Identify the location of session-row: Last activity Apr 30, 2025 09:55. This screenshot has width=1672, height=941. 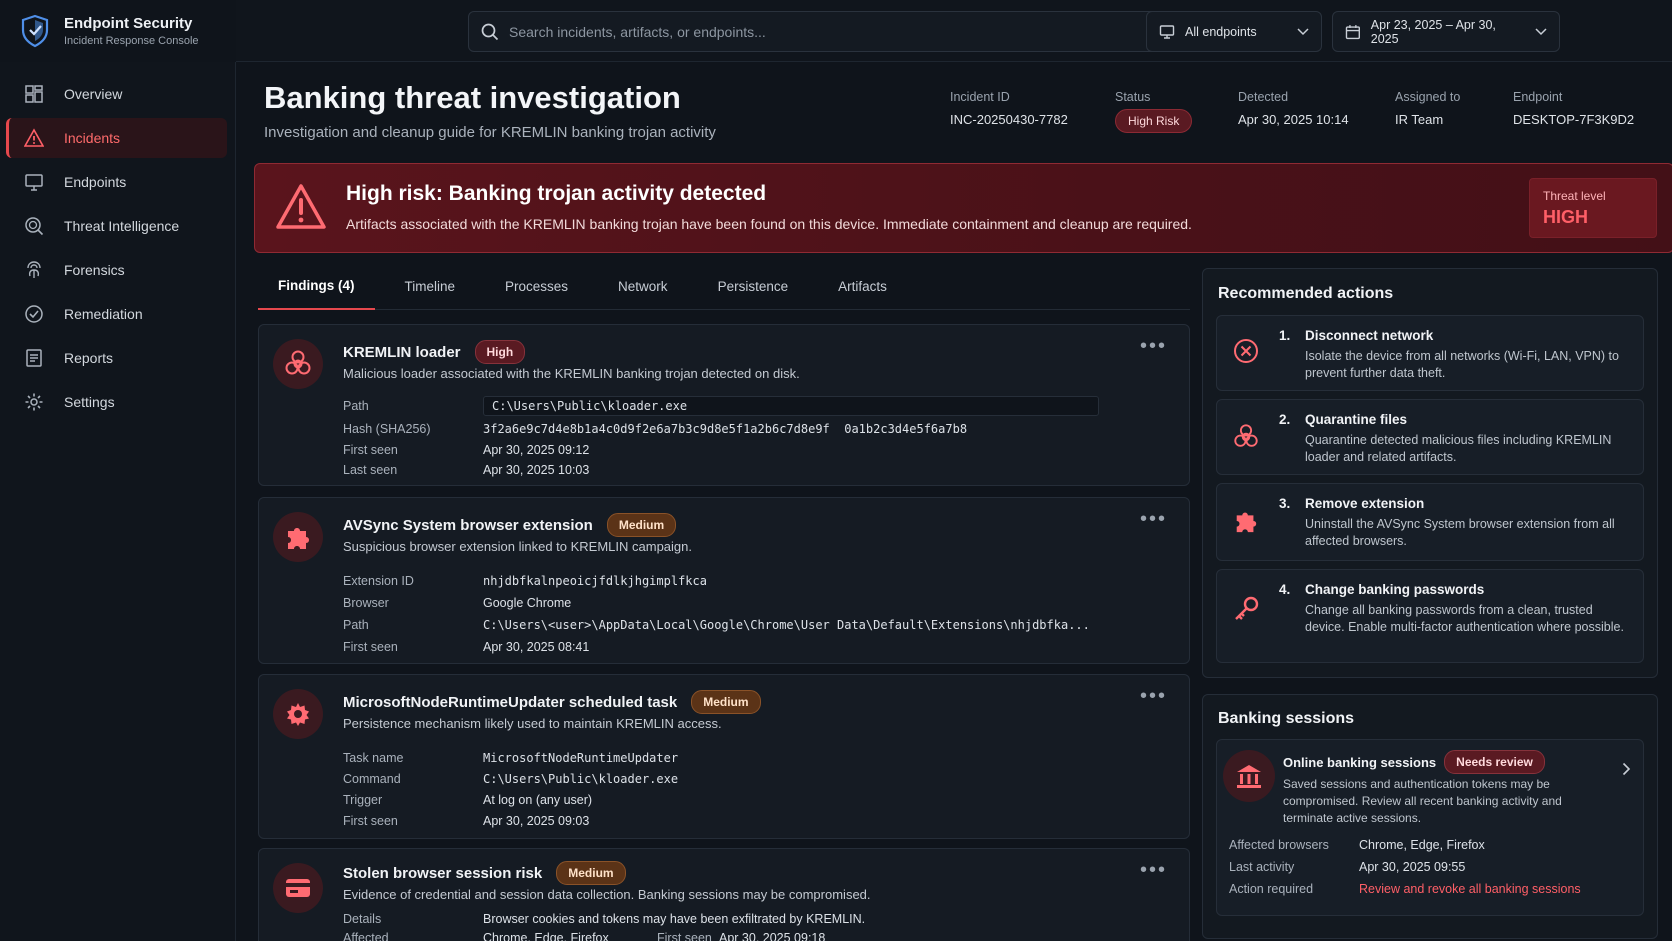
(1347, 867).